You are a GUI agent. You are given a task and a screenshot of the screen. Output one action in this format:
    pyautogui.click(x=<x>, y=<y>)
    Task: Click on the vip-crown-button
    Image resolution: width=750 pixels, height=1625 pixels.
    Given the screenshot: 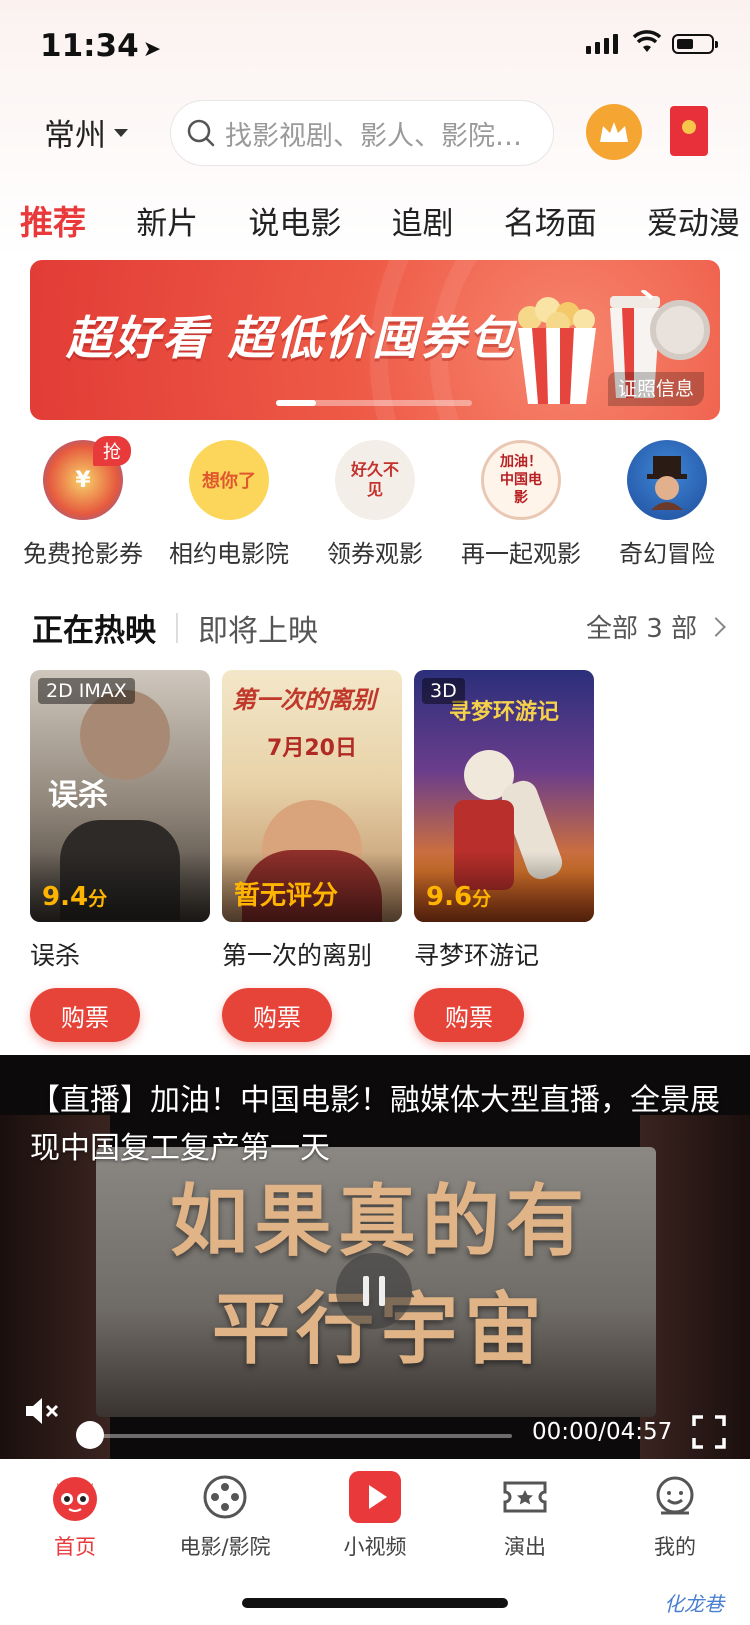 What is the action you would take?
    pyautogui.click(x=614, y=132)
    